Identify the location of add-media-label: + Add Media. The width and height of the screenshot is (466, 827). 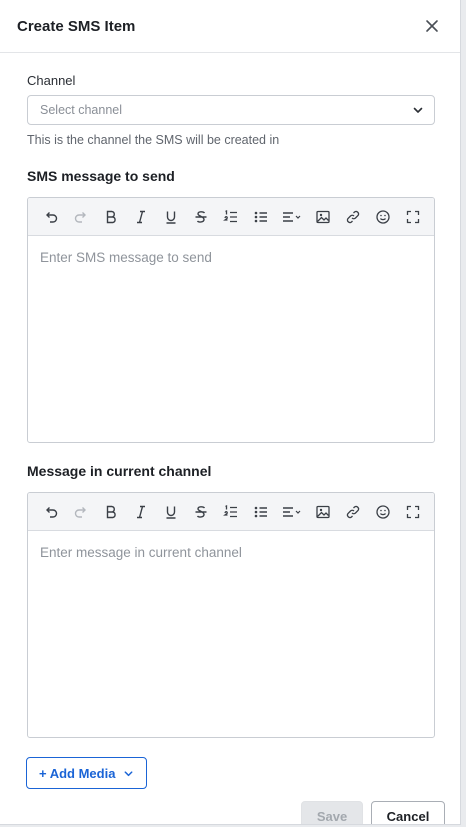
(77, 773).